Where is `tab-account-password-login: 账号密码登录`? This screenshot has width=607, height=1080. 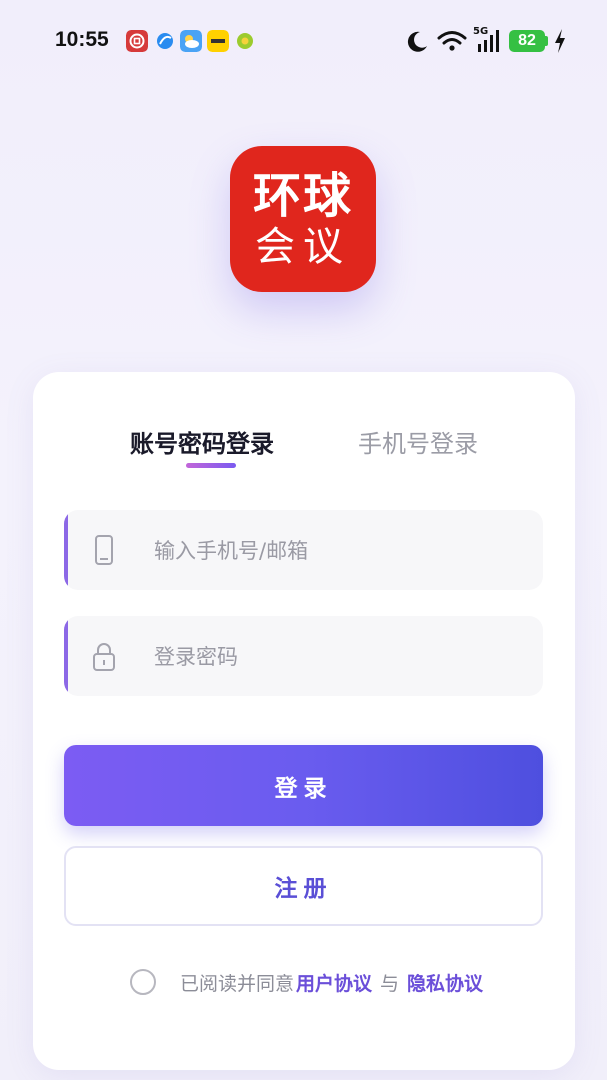 tab-account-password-login: 账号密码登录 is located at coordinates (202, 441).